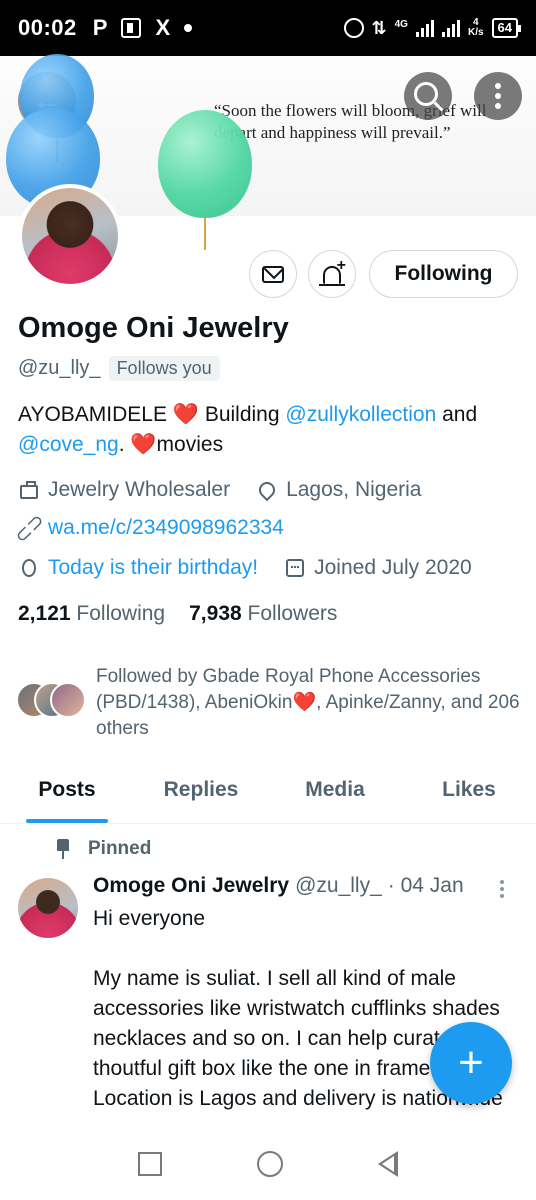  Describe the element at coordinates (502, 889) in the screenshot. I see `tweet-more-button` at that location.